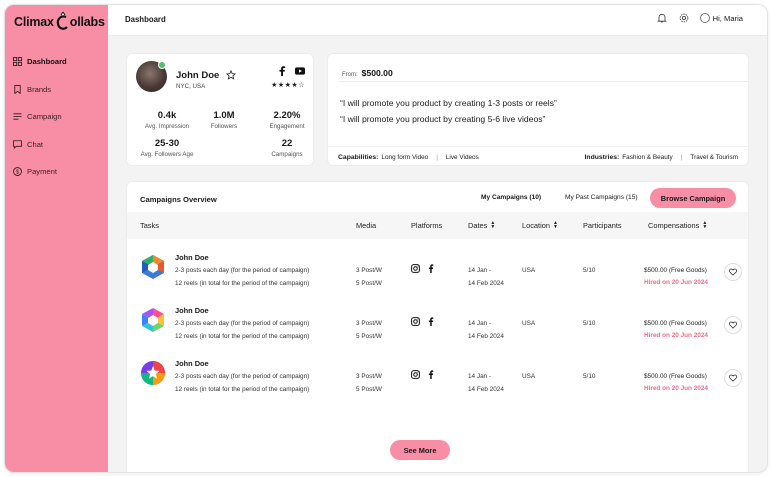 Image resolution: width=772 pixels, height=477 pixels. Describe the element at coordinates (727, 18) in the screenshot. I see `user-greeting: Hi, Maria` at that location.